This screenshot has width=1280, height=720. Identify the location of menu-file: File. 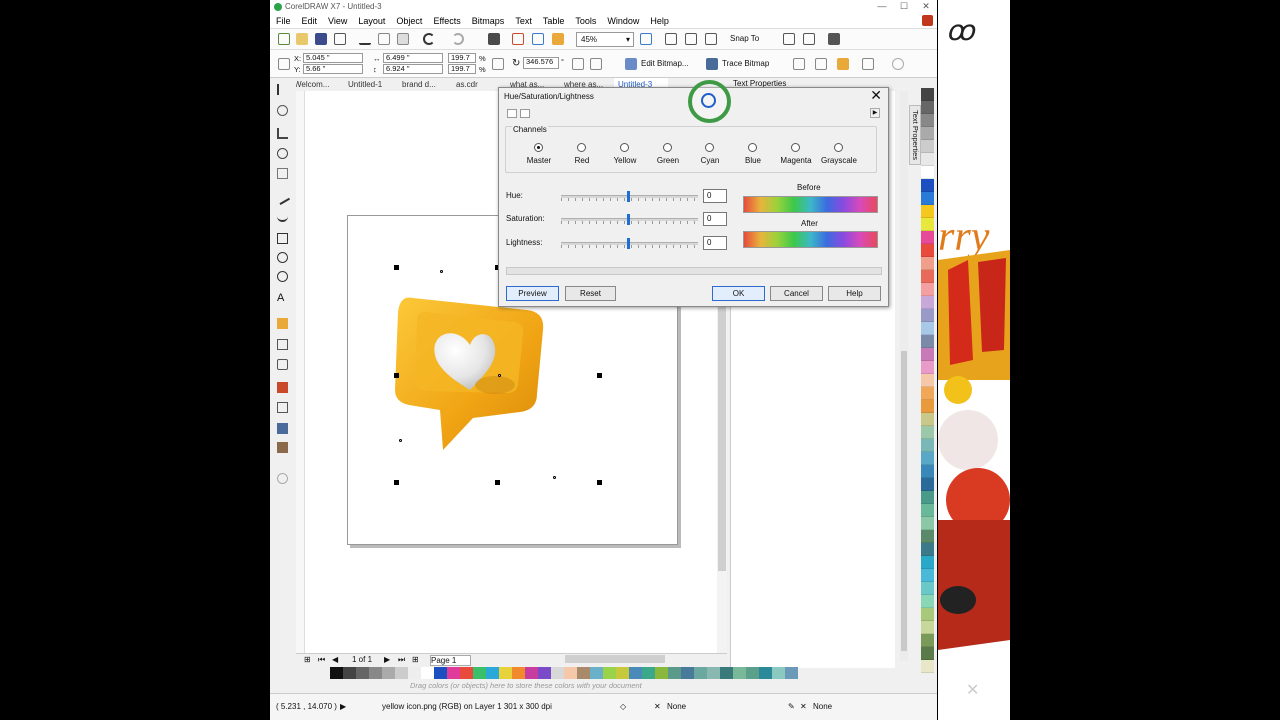
(283, 21).